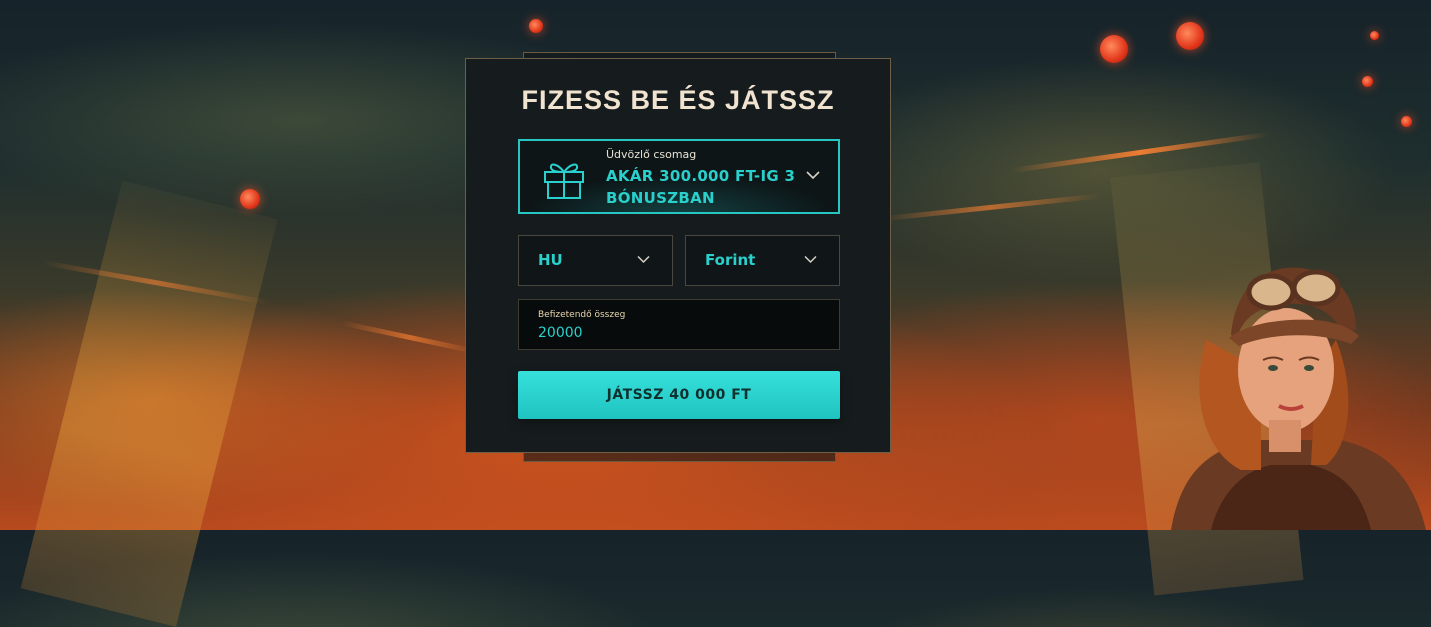 The image size is (1431, 627). Describe the element at coordinates (701, 187) in the screenshot. I see `promo-offer: AKÁR 300.000 FT-IG 3 BÓNUSZBAN` at that location.